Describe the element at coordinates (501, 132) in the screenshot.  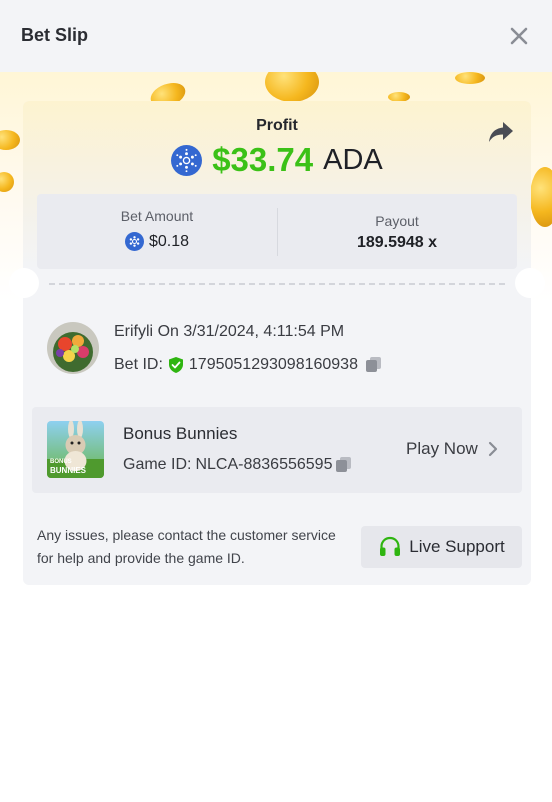
I see `share-arrow-icon` at that location.